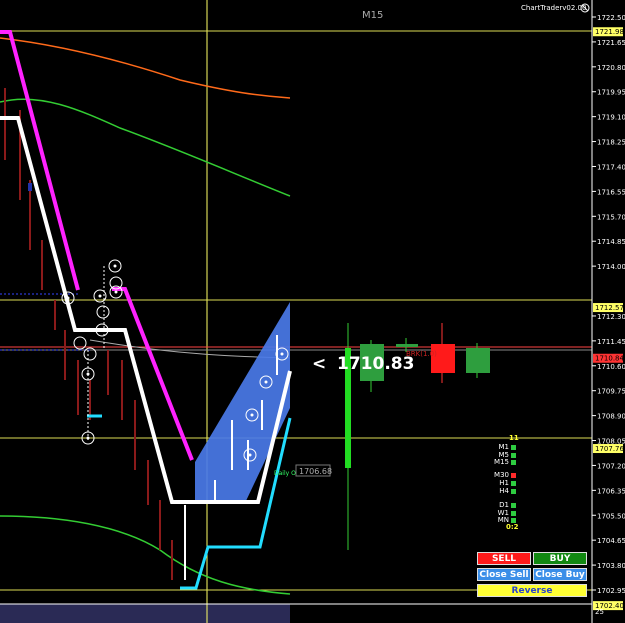 The width and height of the screenshot is (625, 623). Describe the element at coordinates (609, 308) in the screenshot. I see `price-marker-label: 1712.57` at that location.